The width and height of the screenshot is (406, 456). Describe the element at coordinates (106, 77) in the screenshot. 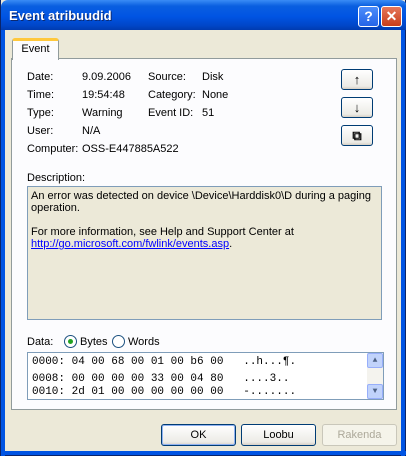

I see `date-value: 9.09.2006` at that location.